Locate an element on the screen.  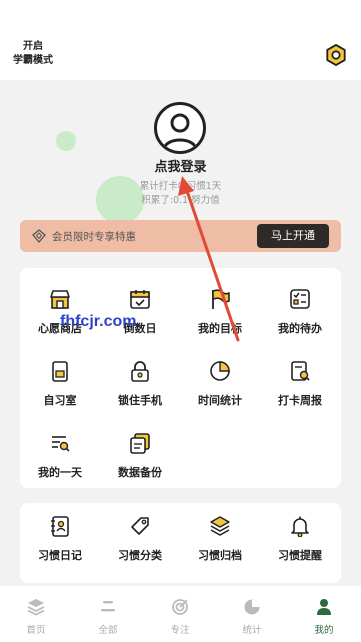
tool-backup: 数据备份 is located at coordinates (140, 451).